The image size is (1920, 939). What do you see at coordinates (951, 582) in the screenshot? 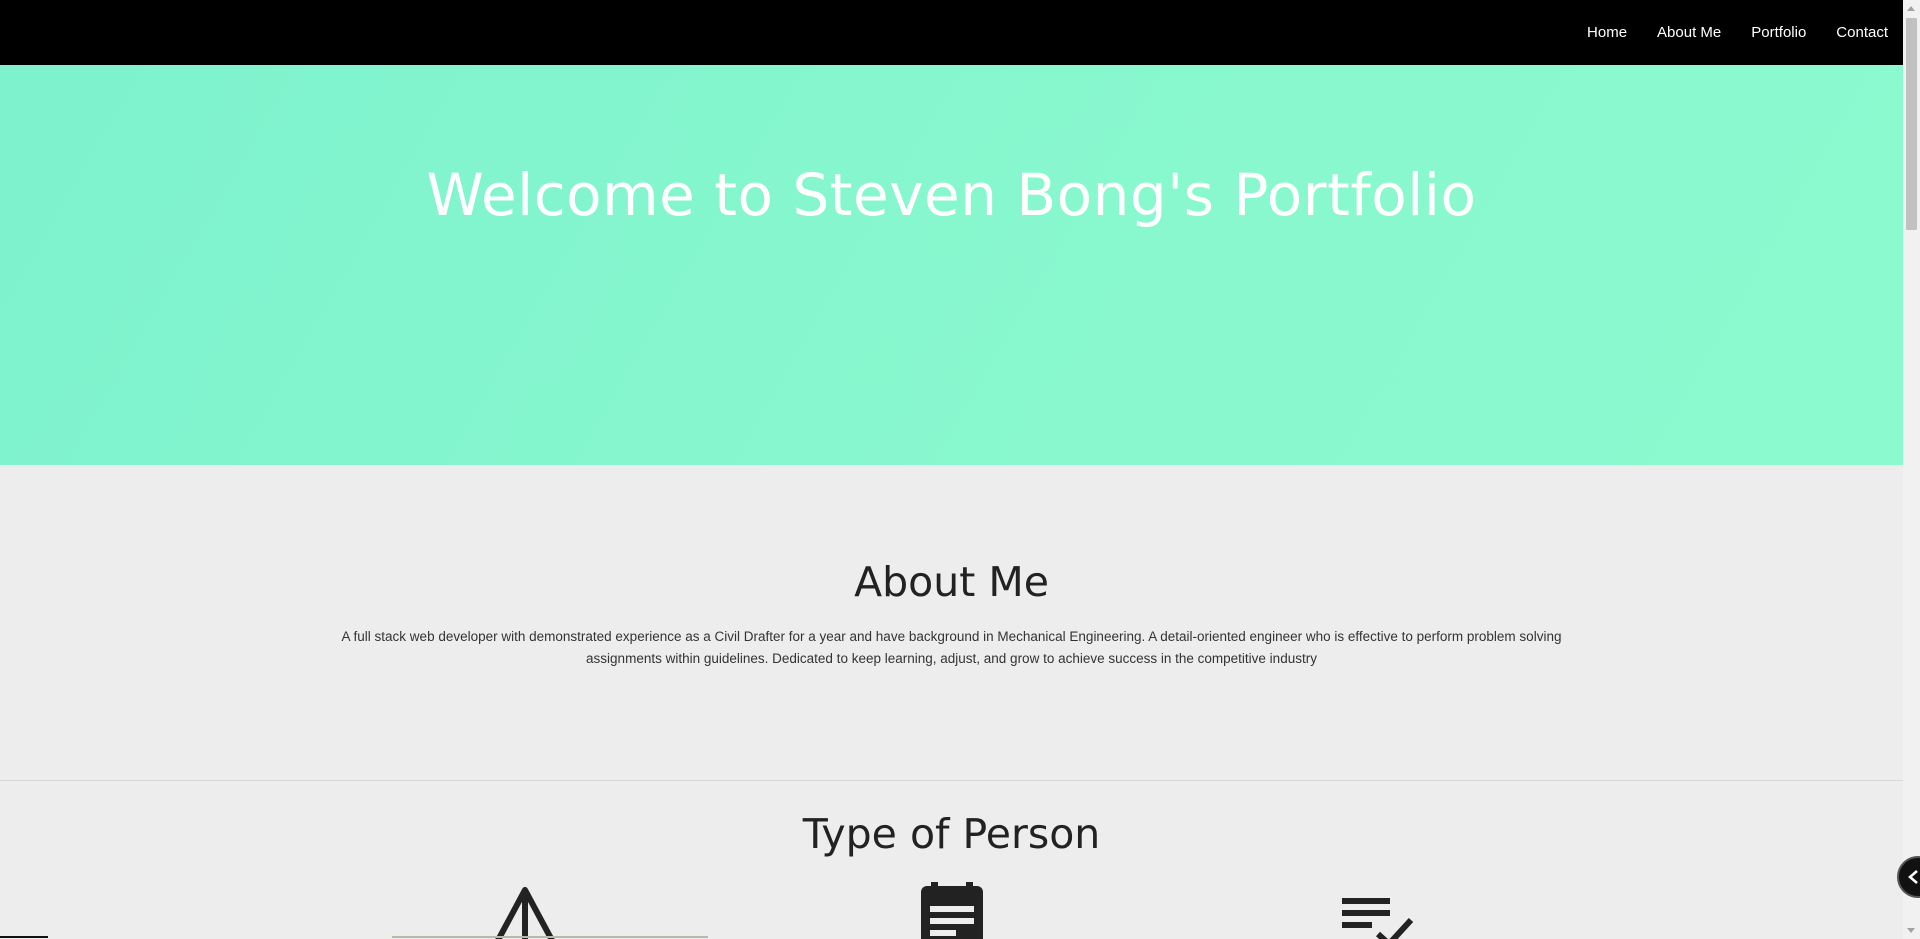
I see `about-title: About Me` at bounding box center [951, 582].